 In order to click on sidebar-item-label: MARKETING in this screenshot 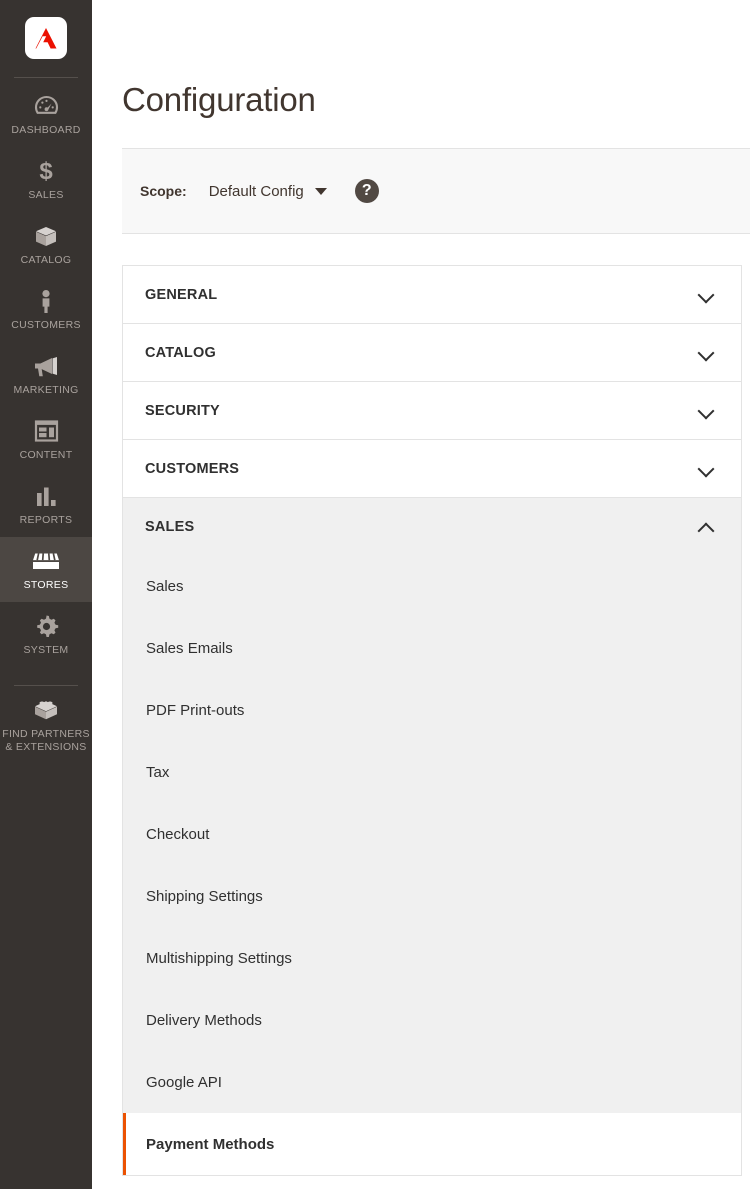, I will do `click(46, 390)`.